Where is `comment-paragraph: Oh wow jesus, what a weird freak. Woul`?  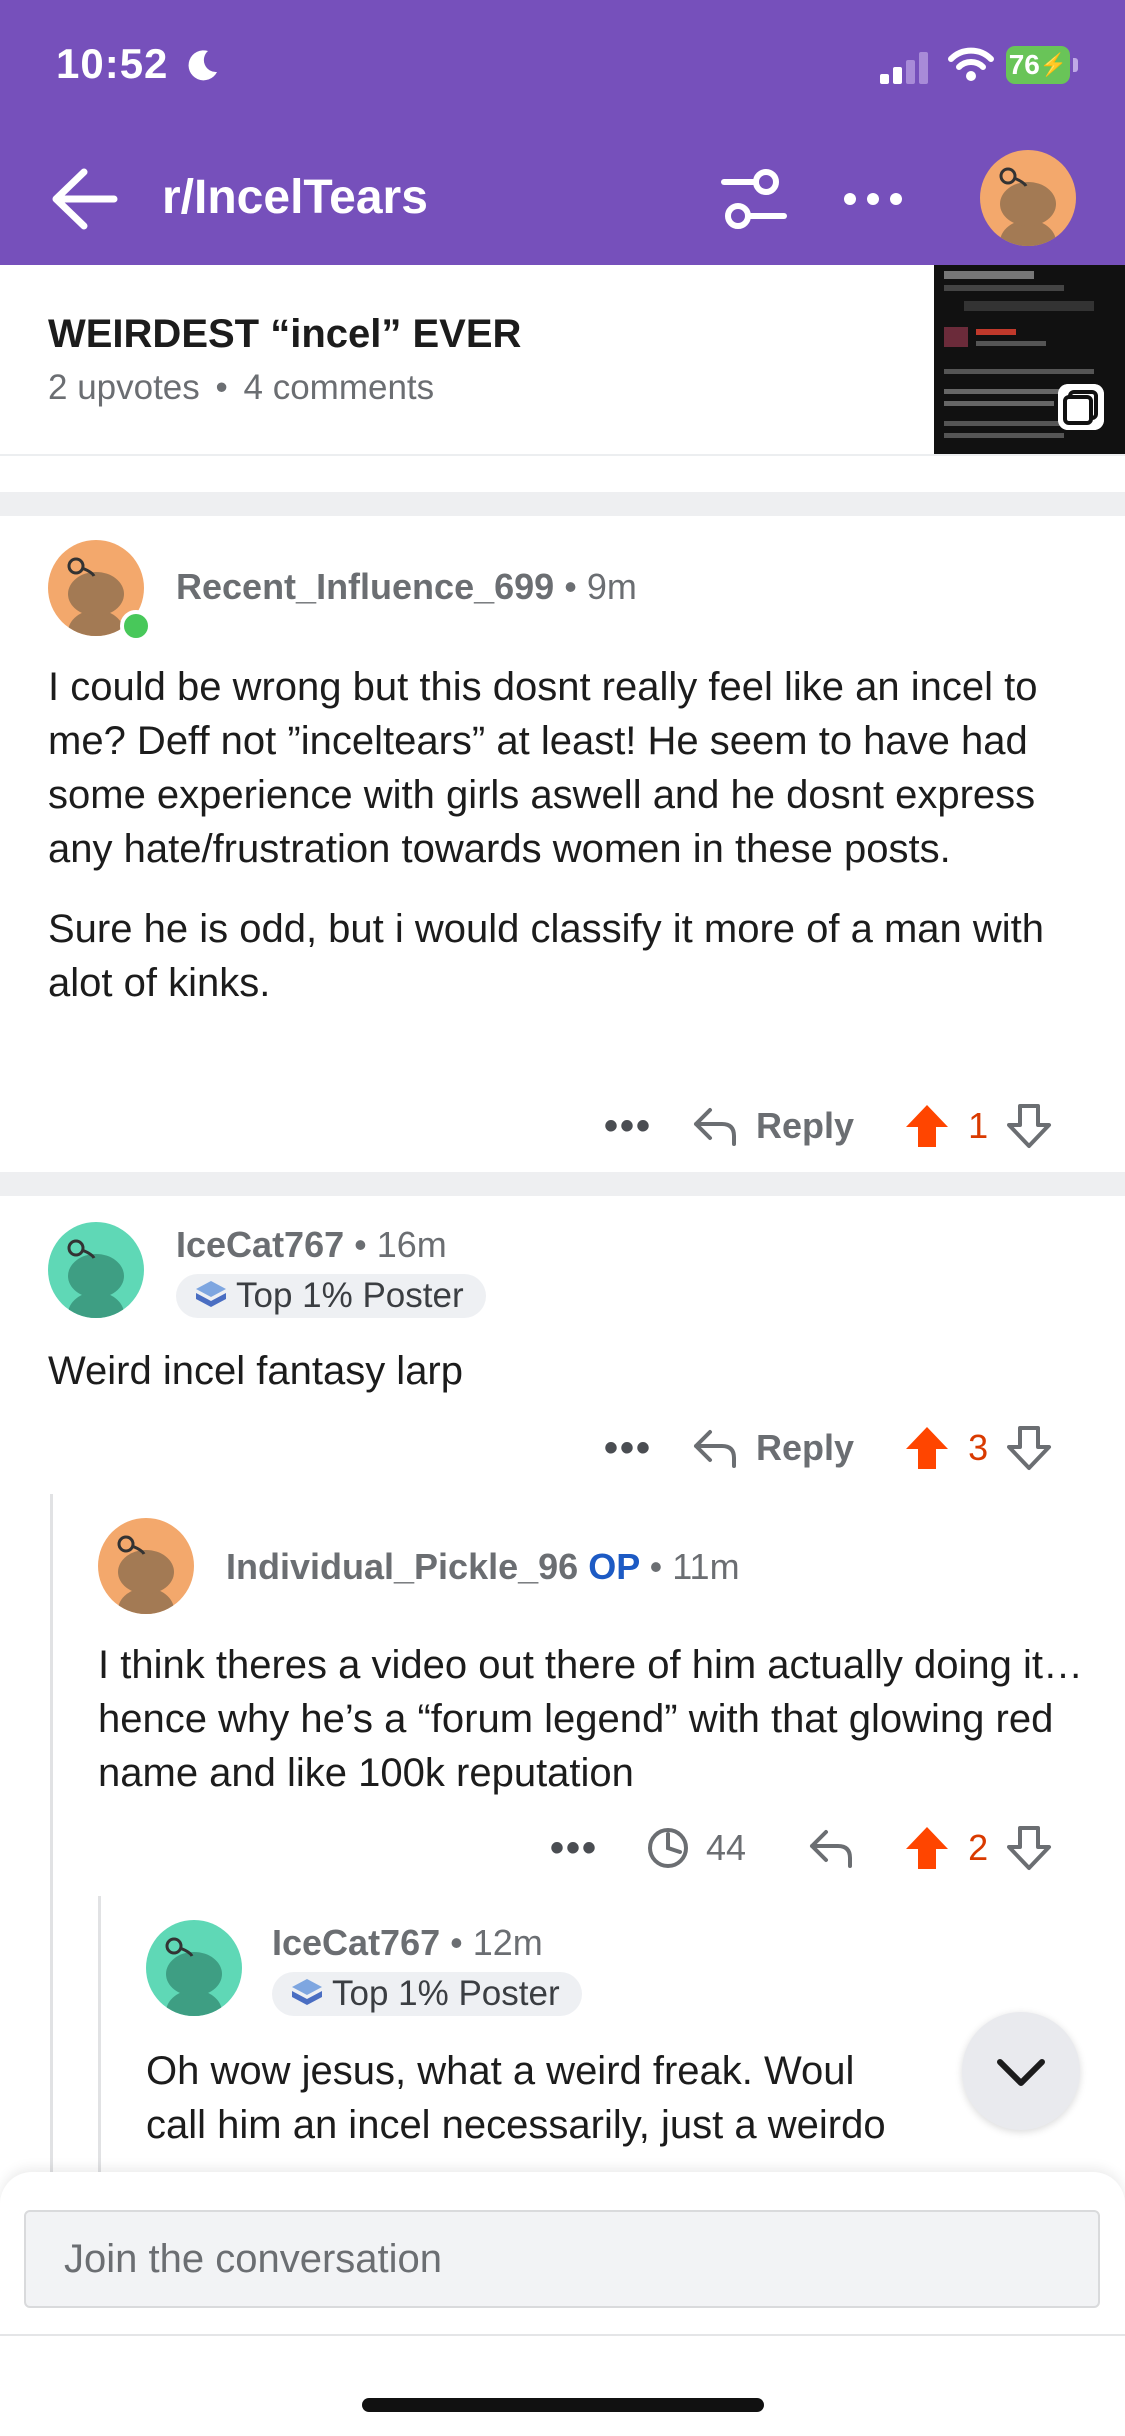
comment-paragraph: Oh wow jesus, what a weird freak. Woul is located at coordinates (500, 2071).